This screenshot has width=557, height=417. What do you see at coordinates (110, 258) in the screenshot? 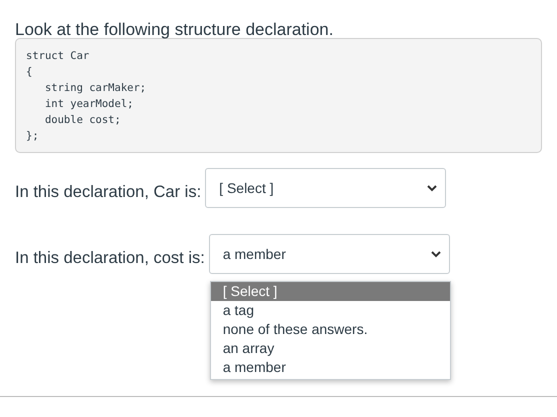
I see `question-label: In this declaration, cost is:` at bounding box center [110, 258].